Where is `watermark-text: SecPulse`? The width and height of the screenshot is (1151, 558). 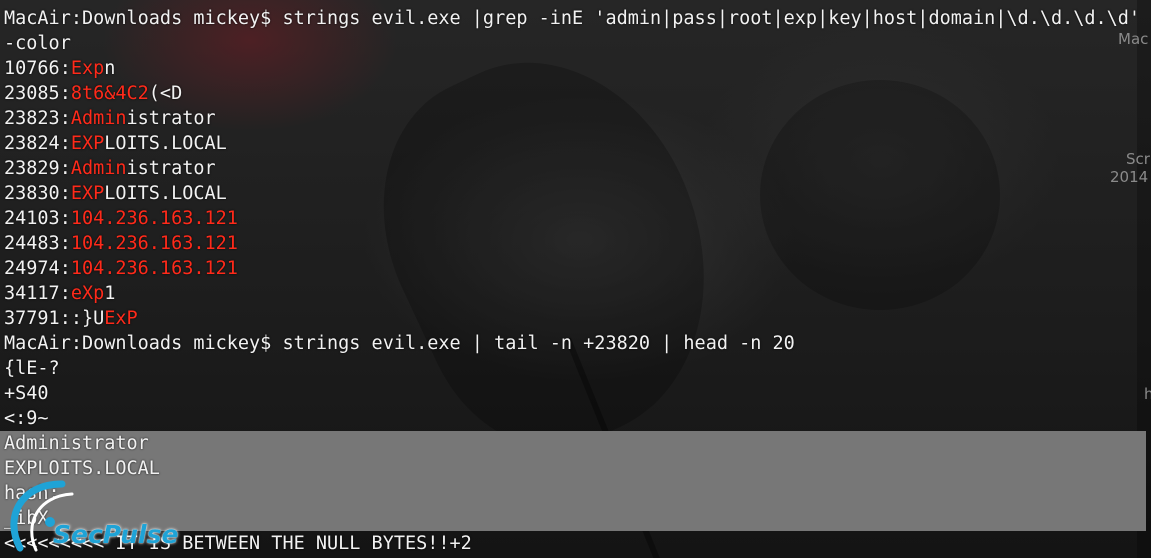
watermark-text: SecPulse is located at coordinates (116, 534).